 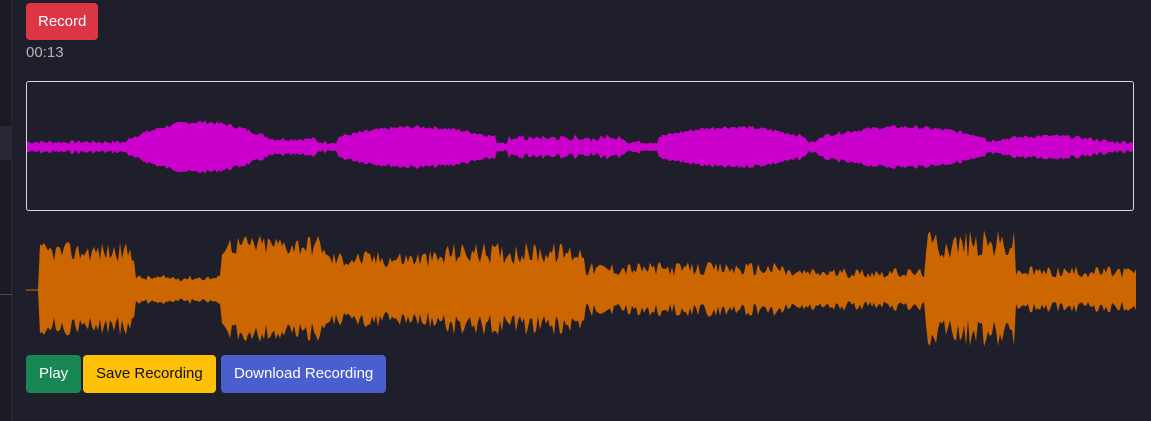 What do you see at coordinates (54, 374) in the screenshot?
I see `play-button: Play` at bounding box center [54, 374].